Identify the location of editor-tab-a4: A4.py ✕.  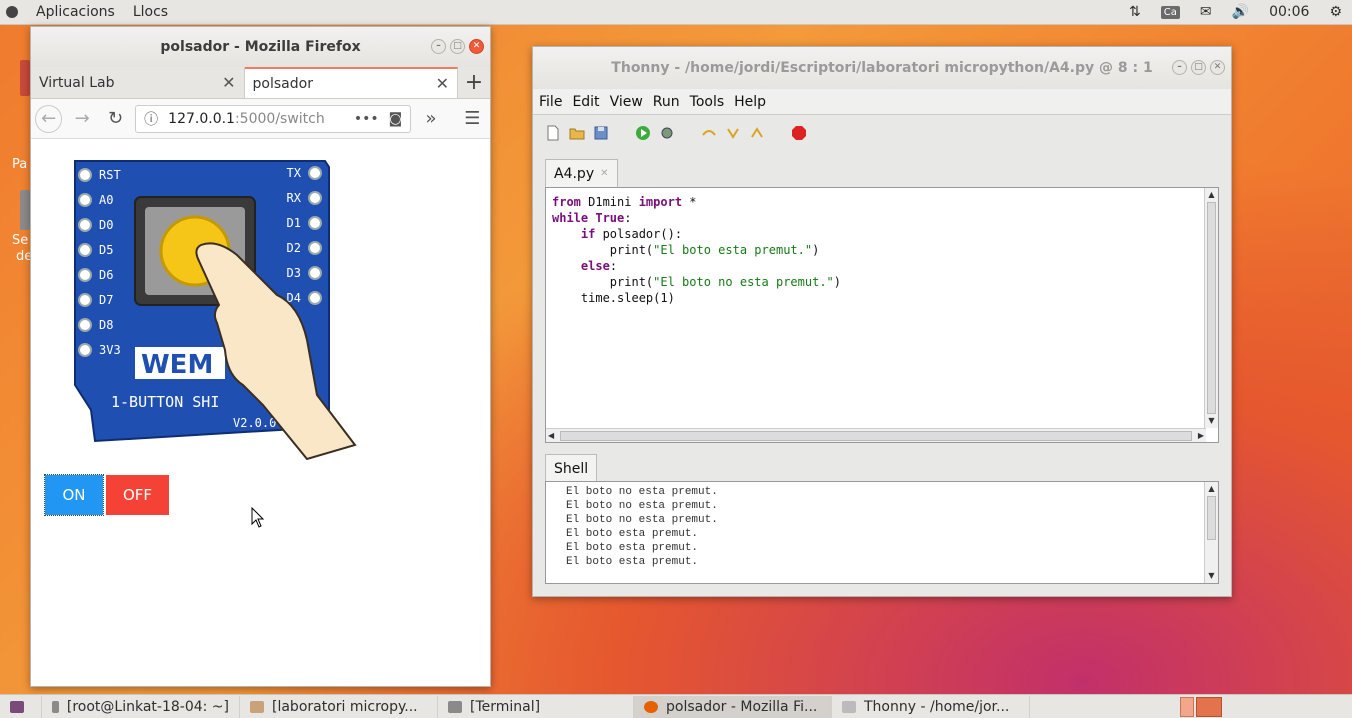
(581, 173).